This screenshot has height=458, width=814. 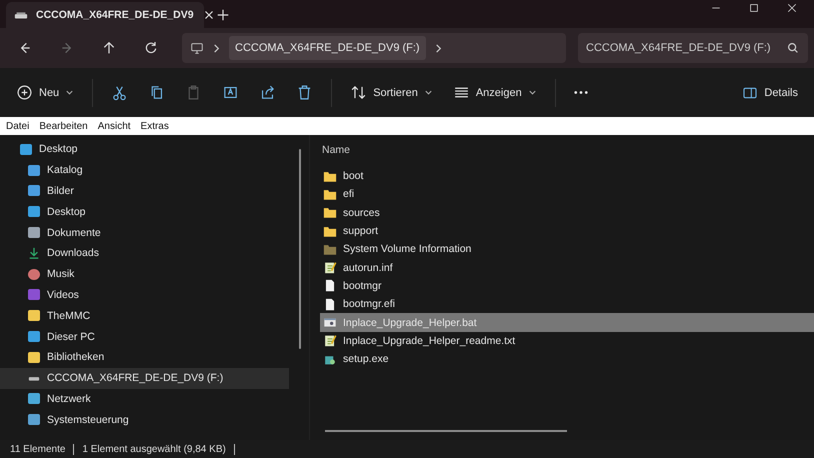 What do you see at coordinates (144, 357) in the screenshot?
I see `sidebar-item: Bibliotheken` at bounding box center [144, 357].